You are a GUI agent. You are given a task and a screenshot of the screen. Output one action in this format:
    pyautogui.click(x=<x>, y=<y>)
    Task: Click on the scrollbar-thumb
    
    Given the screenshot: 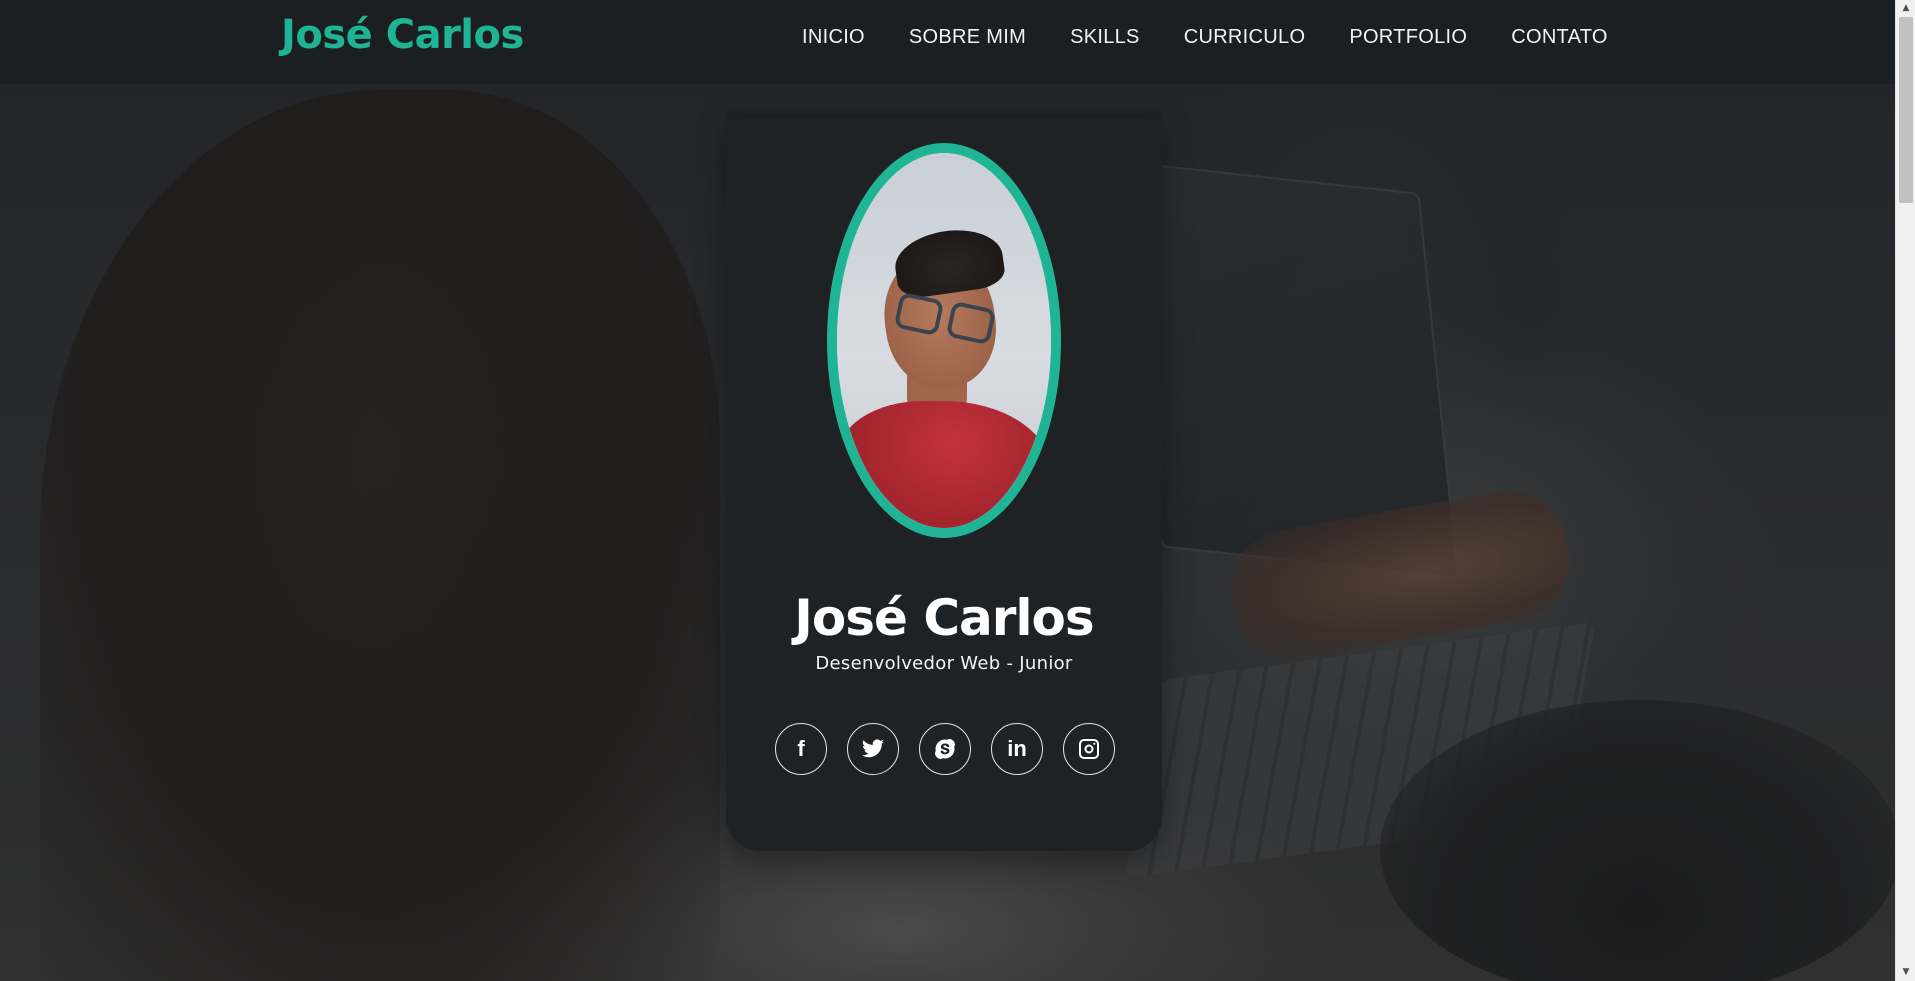 What is the action you would take?
    pyautogui.click(x=1906, y=110)
    